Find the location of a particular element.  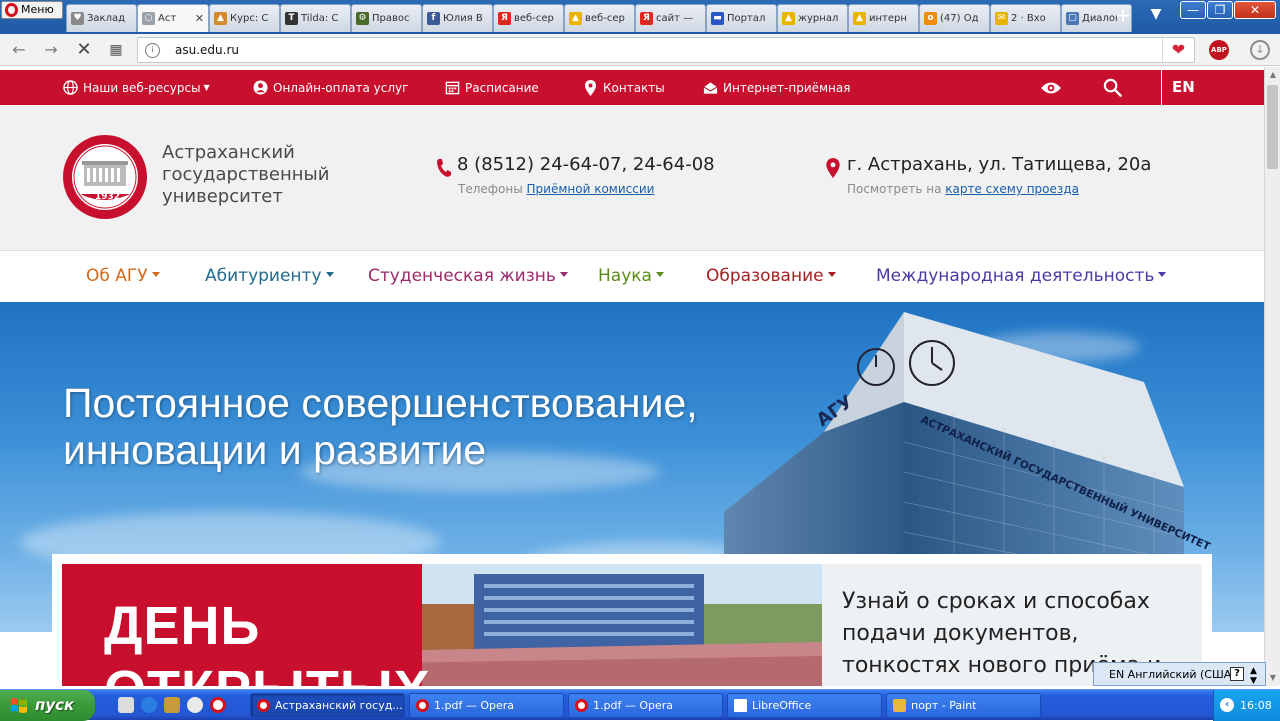

browser-tab: ○ Аст ✕ is located at coordinates (173, 18).